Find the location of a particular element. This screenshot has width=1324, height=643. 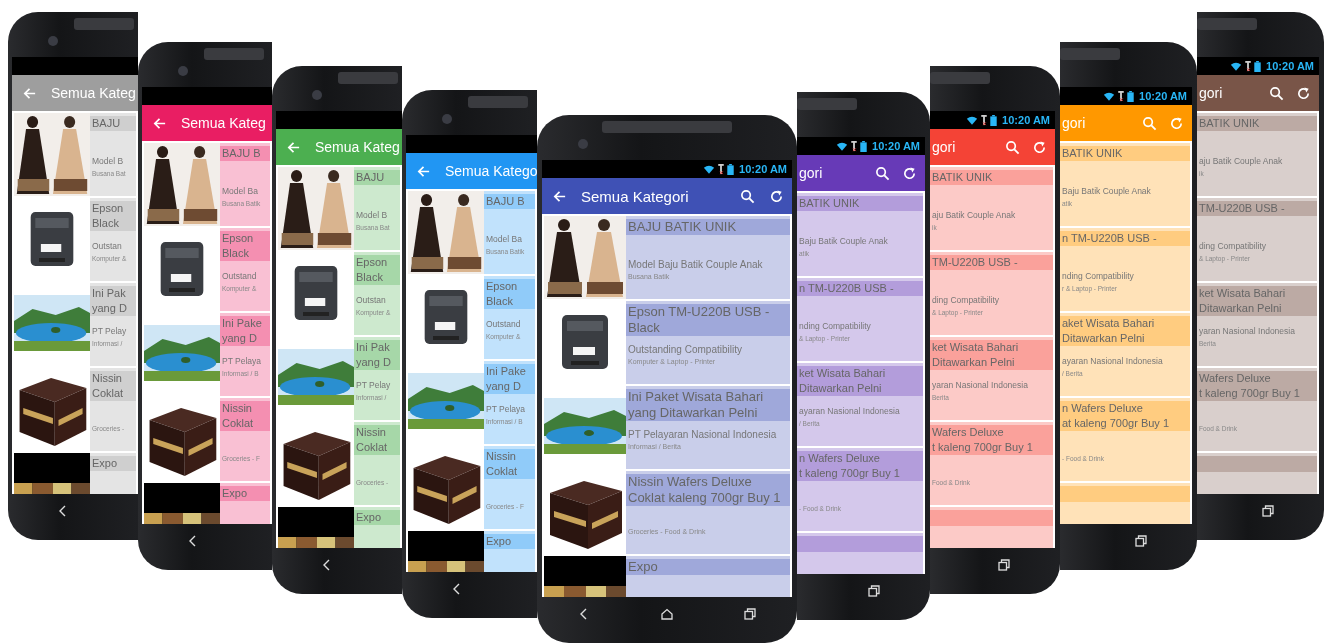

item-title: aket Wisata Bahari is located at coordinates (1109, 323).